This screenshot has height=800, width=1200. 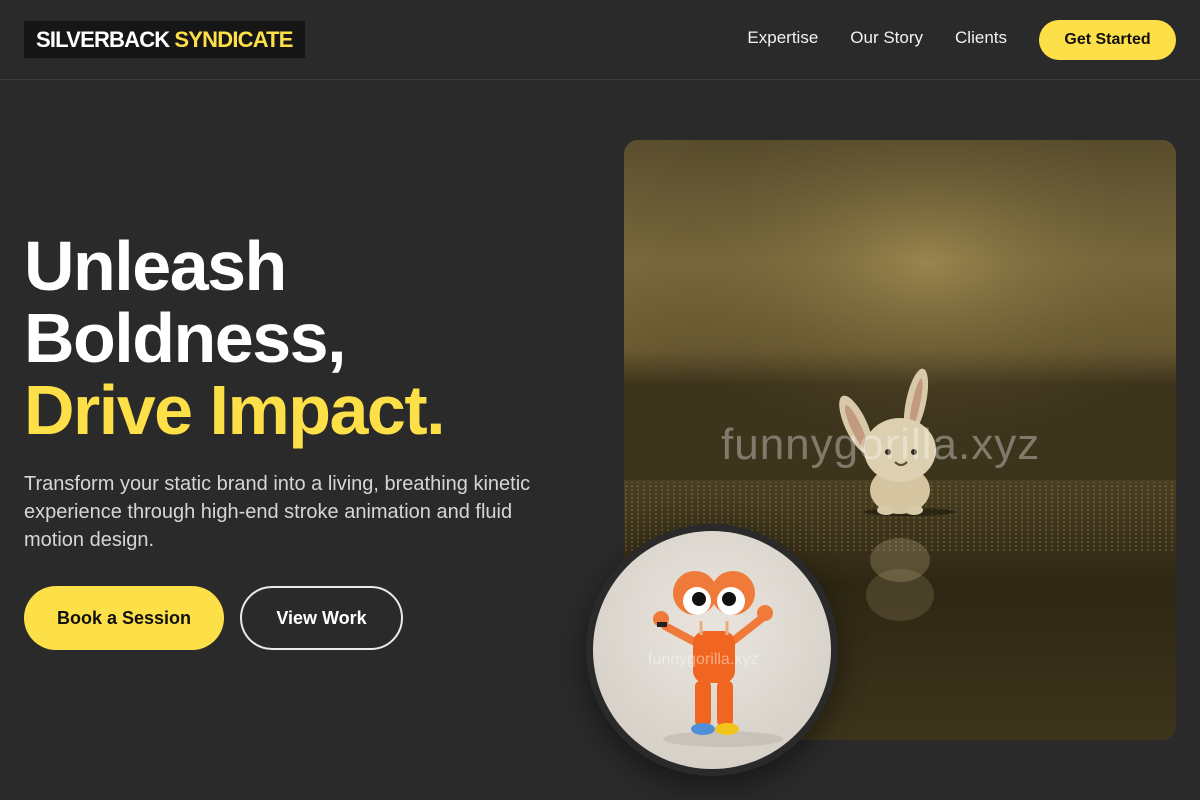 I want to click on hero-image-watermark: funnygorilla.xyz, so click(x=881, y=444).